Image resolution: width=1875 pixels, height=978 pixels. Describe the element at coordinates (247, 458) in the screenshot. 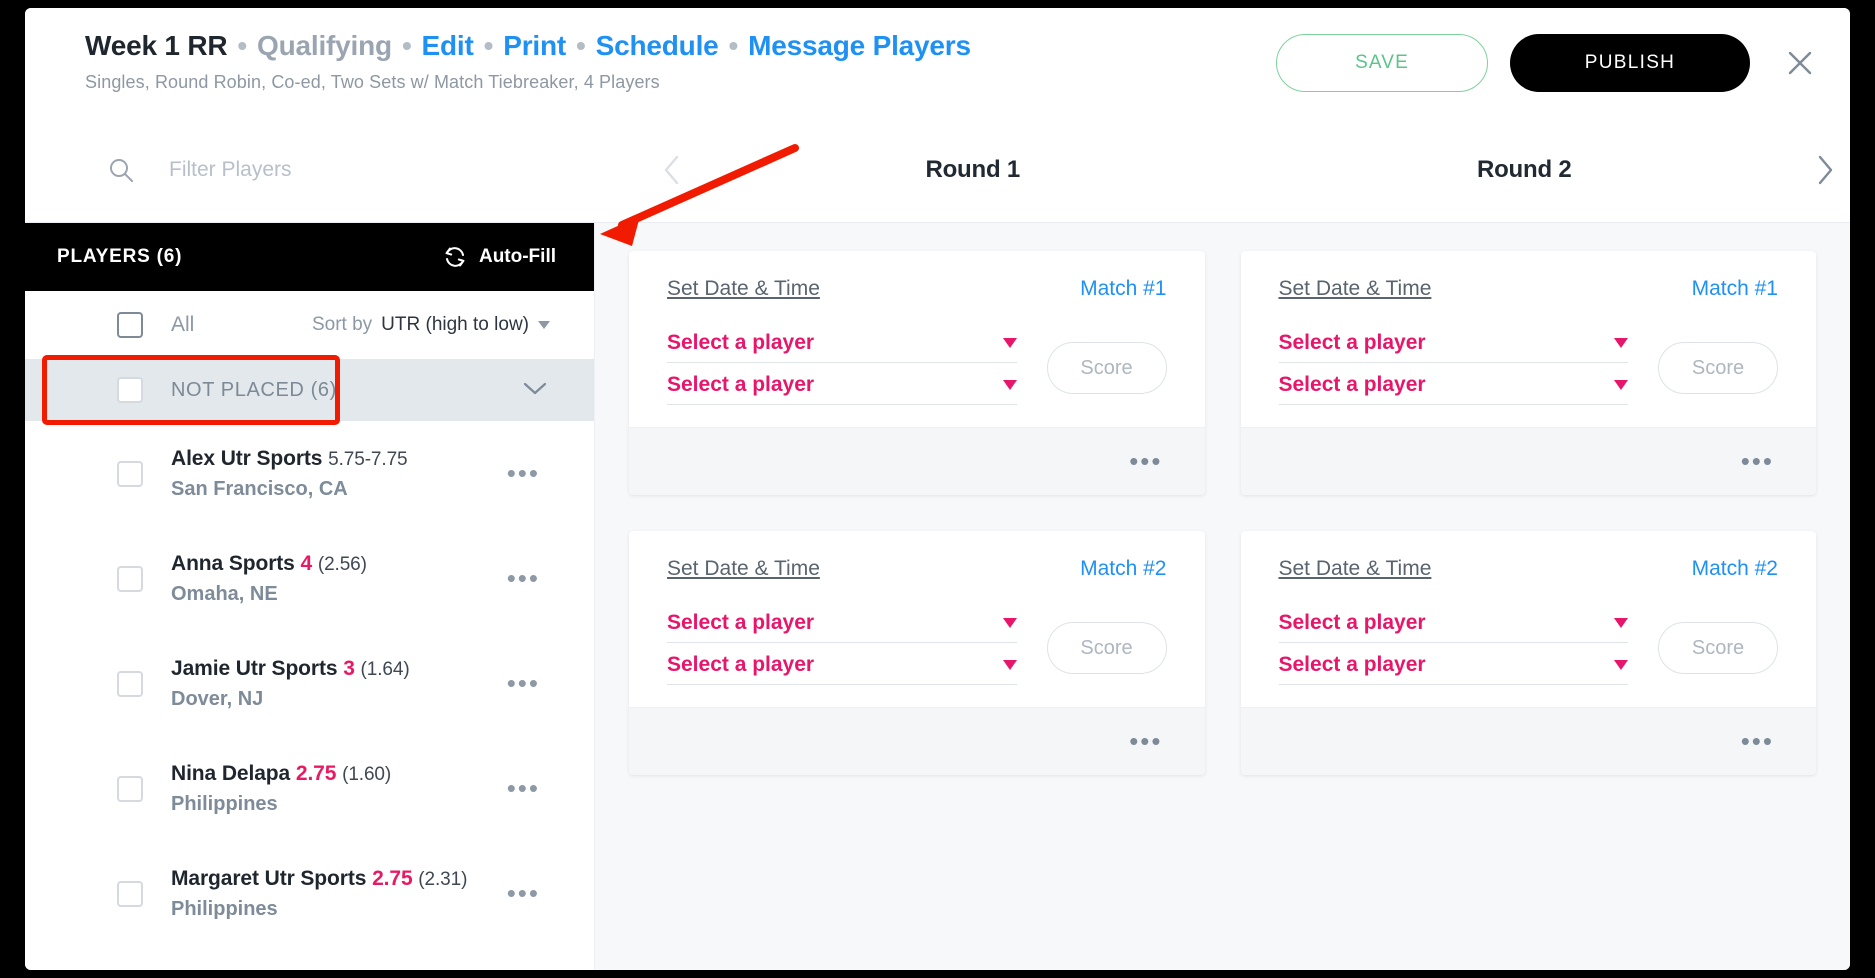

I see `player-name: Alex Utr Sports` at that location.